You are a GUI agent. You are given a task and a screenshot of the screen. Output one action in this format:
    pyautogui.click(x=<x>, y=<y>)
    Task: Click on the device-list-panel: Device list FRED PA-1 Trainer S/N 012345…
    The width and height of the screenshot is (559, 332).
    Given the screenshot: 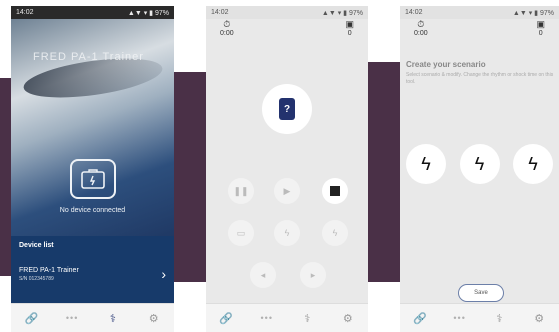 What is the action you would take?
    pyautogui.click(x=92, y=271)
    